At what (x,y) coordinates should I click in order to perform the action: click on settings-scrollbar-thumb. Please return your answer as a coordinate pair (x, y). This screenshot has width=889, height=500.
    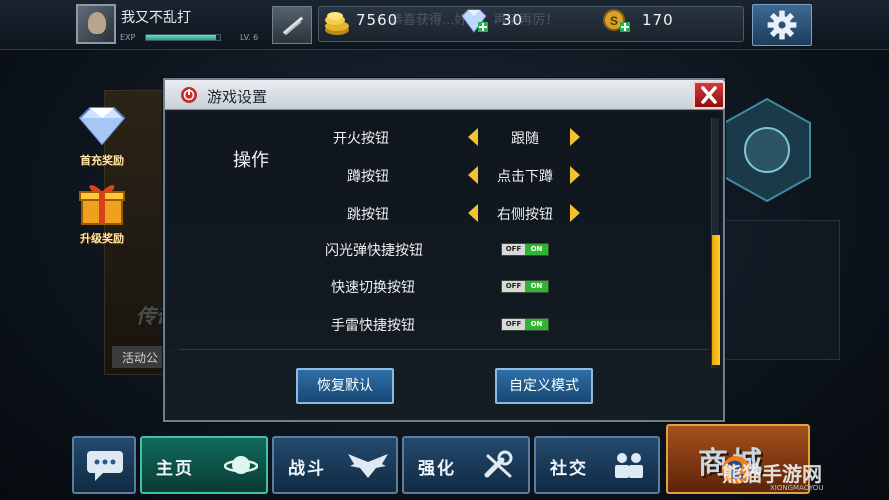
    Looking at the image, I should click on (716, 300).